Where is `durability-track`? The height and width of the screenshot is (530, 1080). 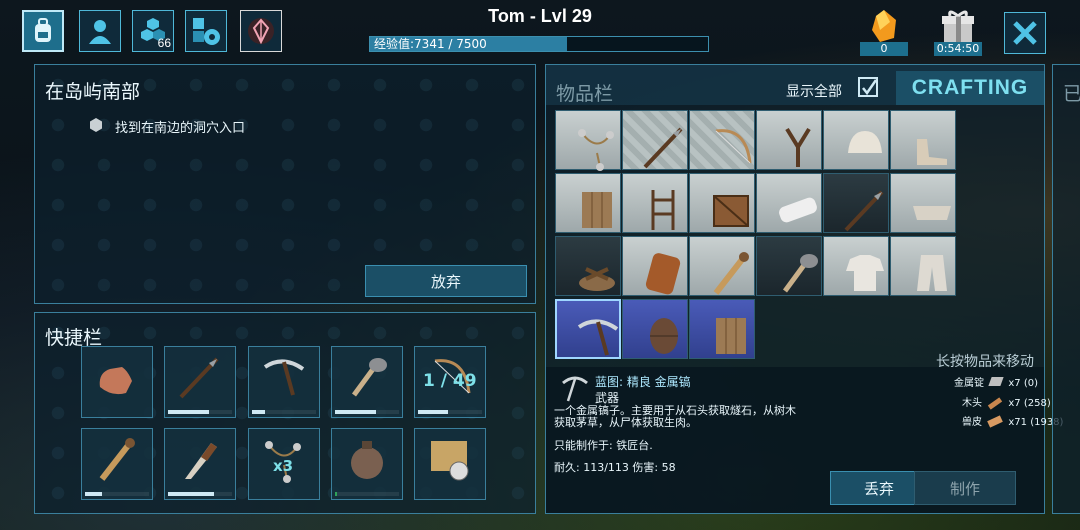 durability-track is located at coordinates (367, 494).